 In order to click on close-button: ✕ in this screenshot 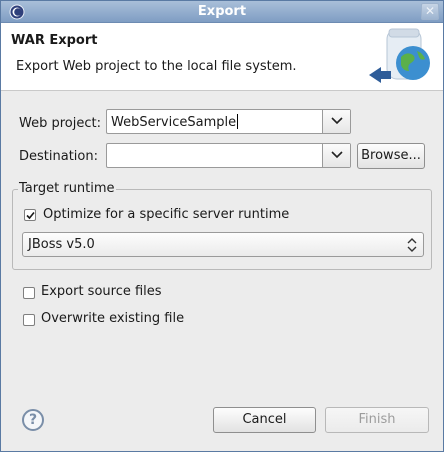, I will do `click(430, 11)`.